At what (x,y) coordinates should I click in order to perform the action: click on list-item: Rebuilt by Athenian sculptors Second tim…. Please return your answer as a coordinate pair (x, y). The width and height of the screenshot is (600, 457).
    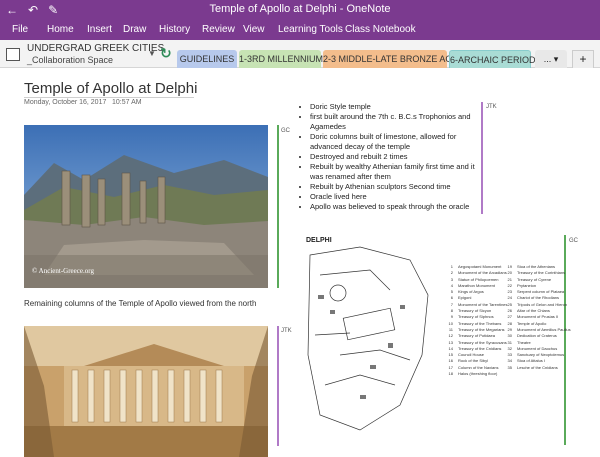
    Looking at the image, I should click on (395, 187).